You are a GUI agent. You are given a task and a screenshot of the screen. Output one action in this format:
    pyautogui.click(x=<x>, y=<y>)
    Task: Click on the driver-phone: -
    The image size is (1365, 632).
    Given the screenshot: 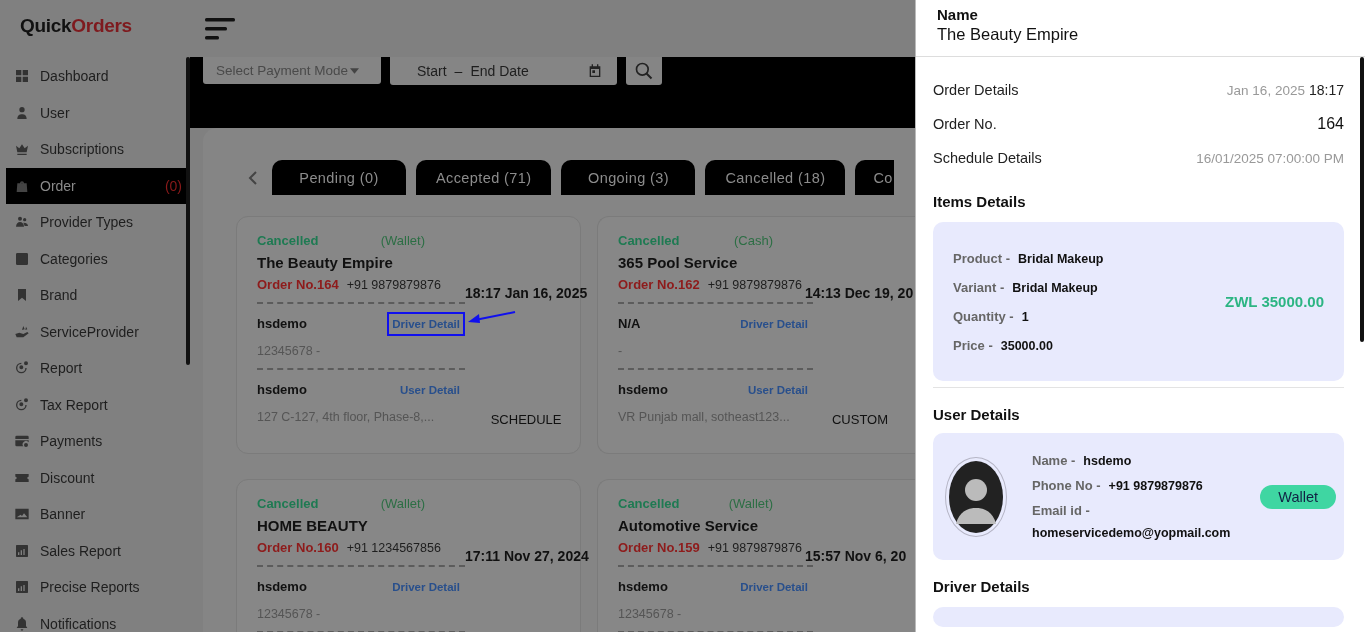 What is the action you would take?
    pyautogui.click(x=621, y=351)
    